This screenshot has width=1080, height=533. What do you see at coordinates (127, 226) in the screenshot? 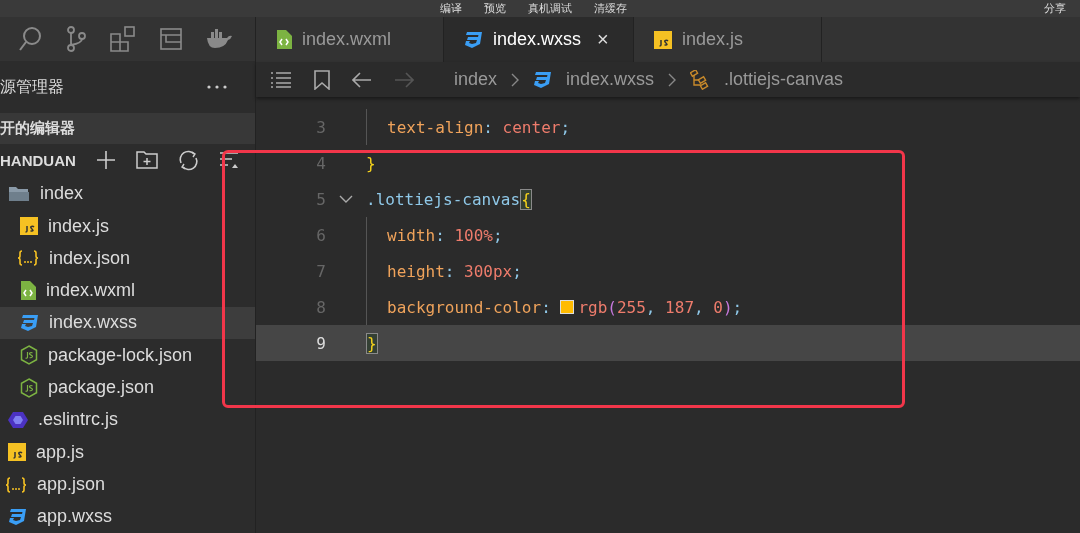
I see `file-tree-item: index.js` at bounding box center [127, 226].